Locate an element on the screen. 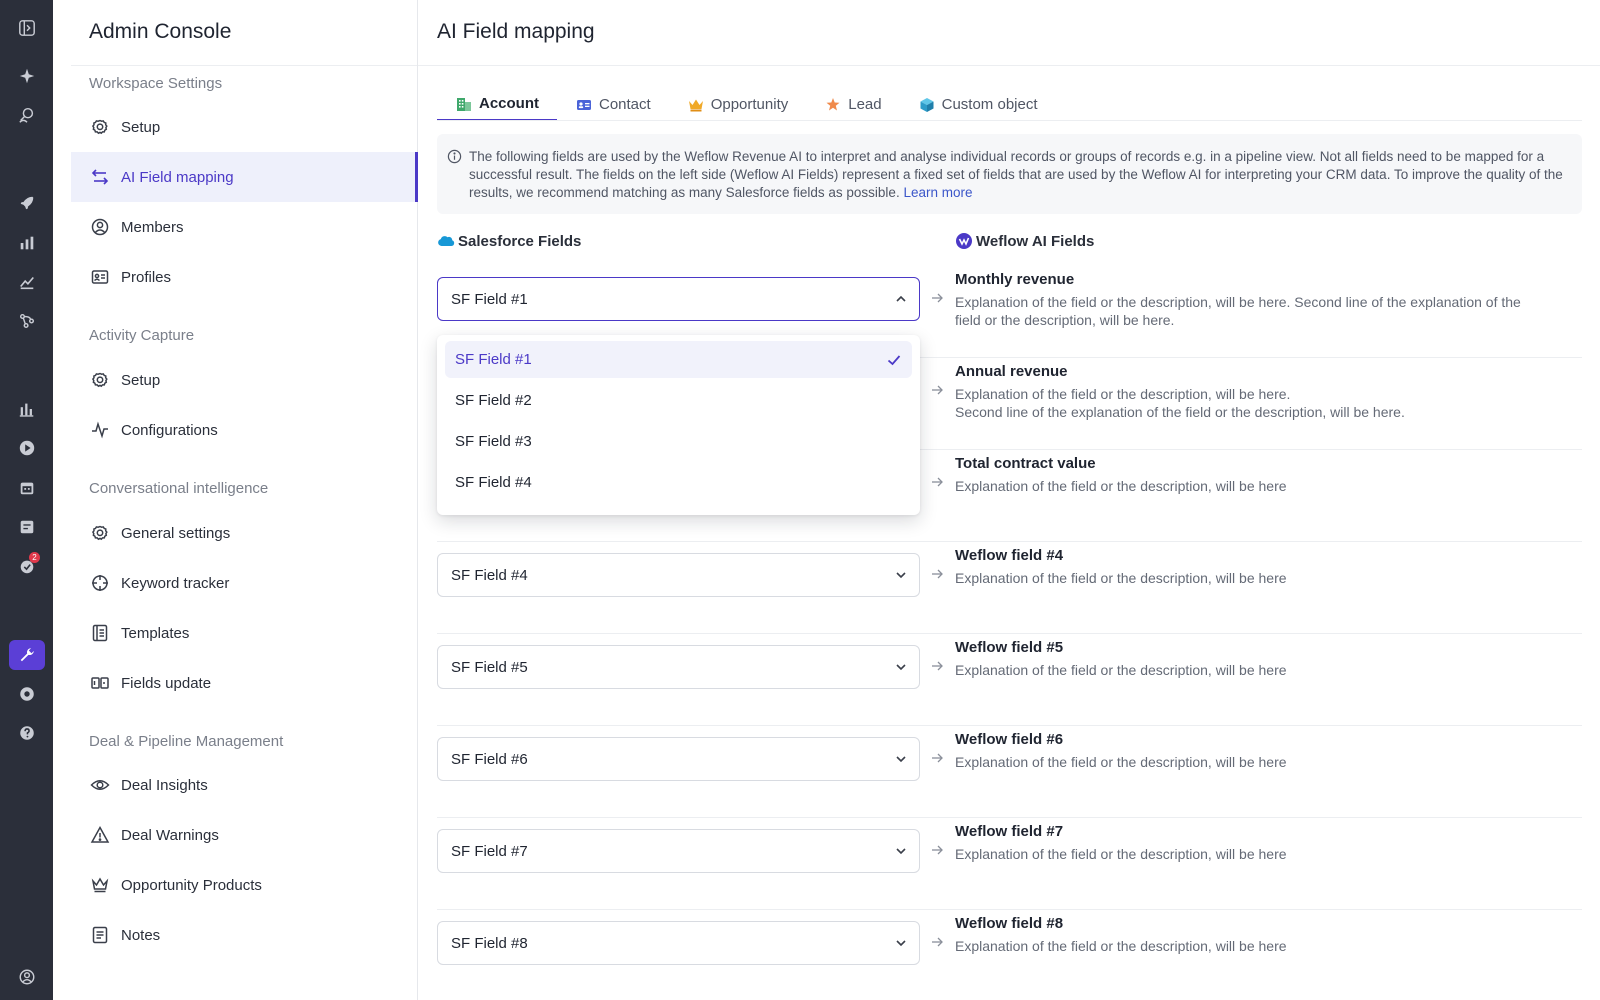 The height and width of the screenshot is (1000, 1600). section-label-deal-pipeline: Deal & Pipeline Management is located at coordinates (186, 741).